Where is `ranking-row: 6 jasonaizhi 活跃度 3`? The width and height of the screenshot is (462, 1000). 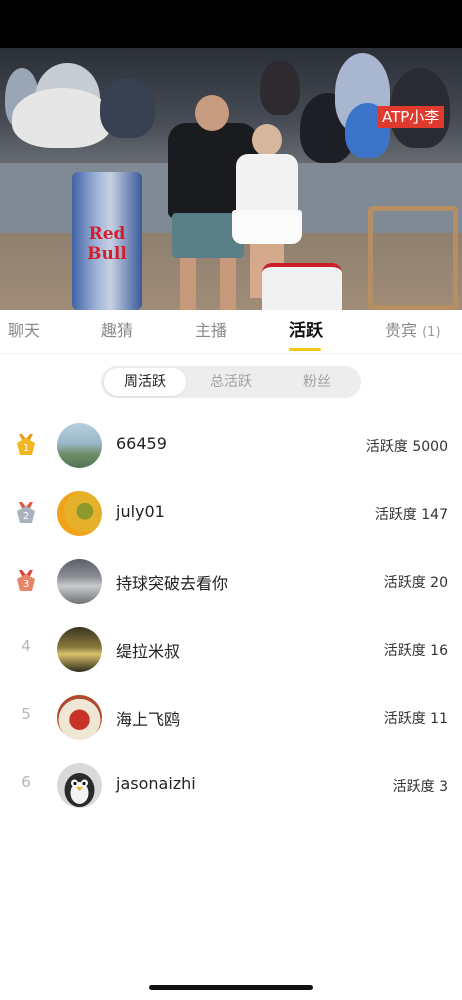
ranking-row: 6 jasonaizhi 活跃度 3 is located at coordinates (231, 785).